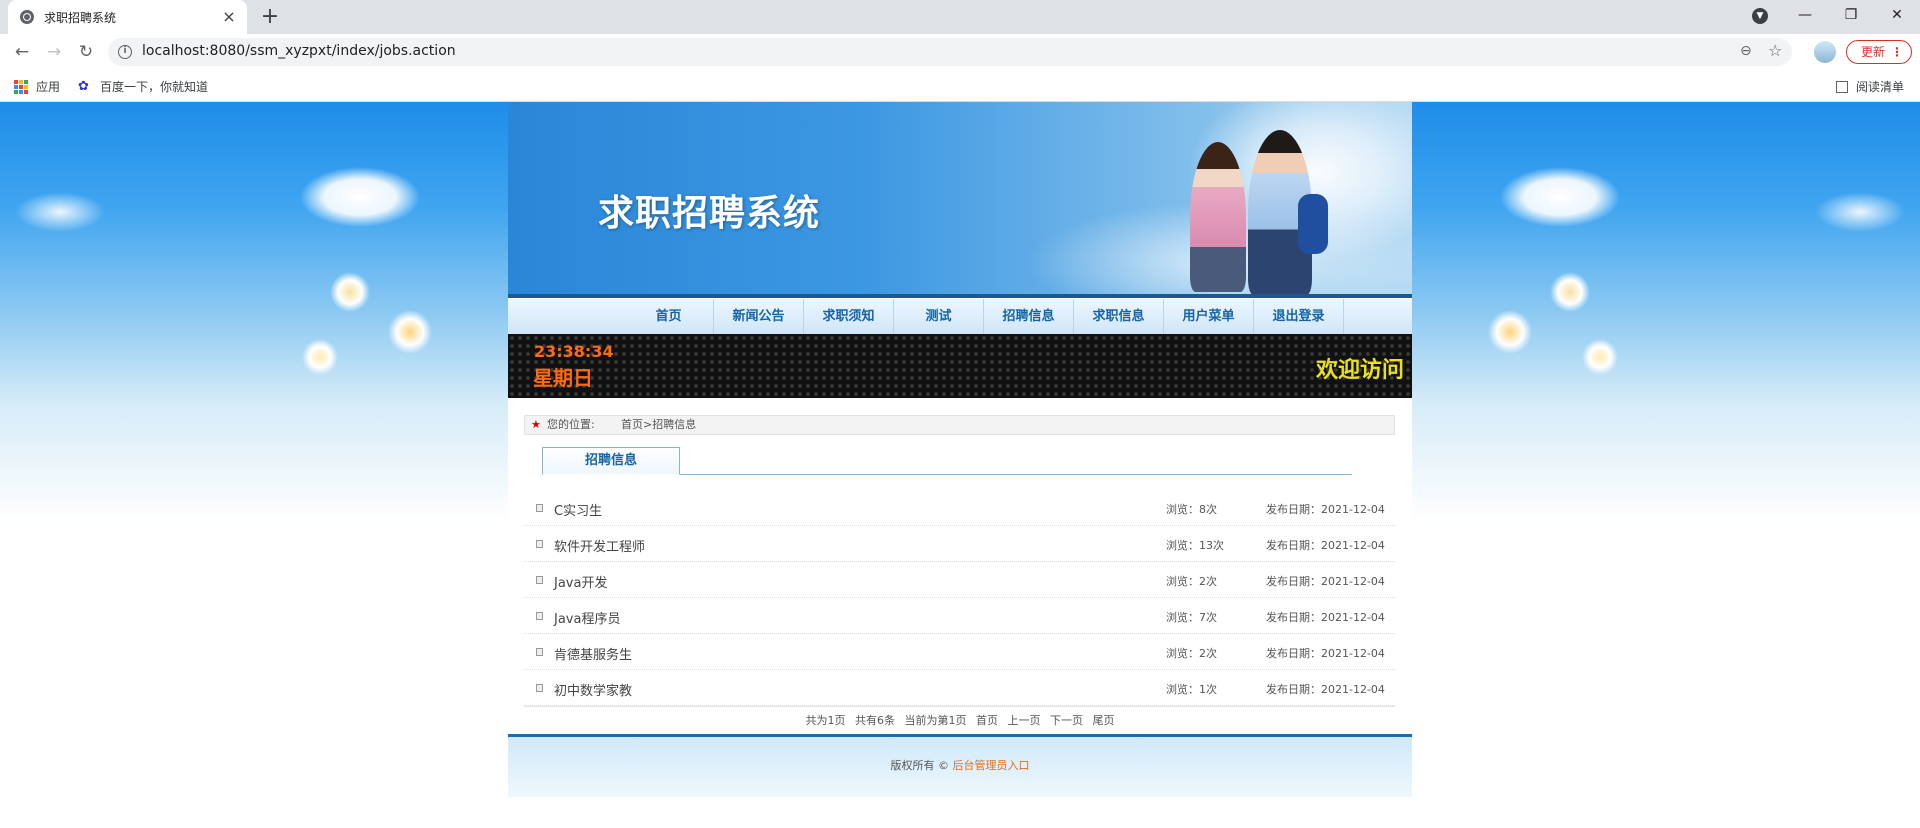  I want to click on job-views: 浏览：13次, so click(1195, 545).